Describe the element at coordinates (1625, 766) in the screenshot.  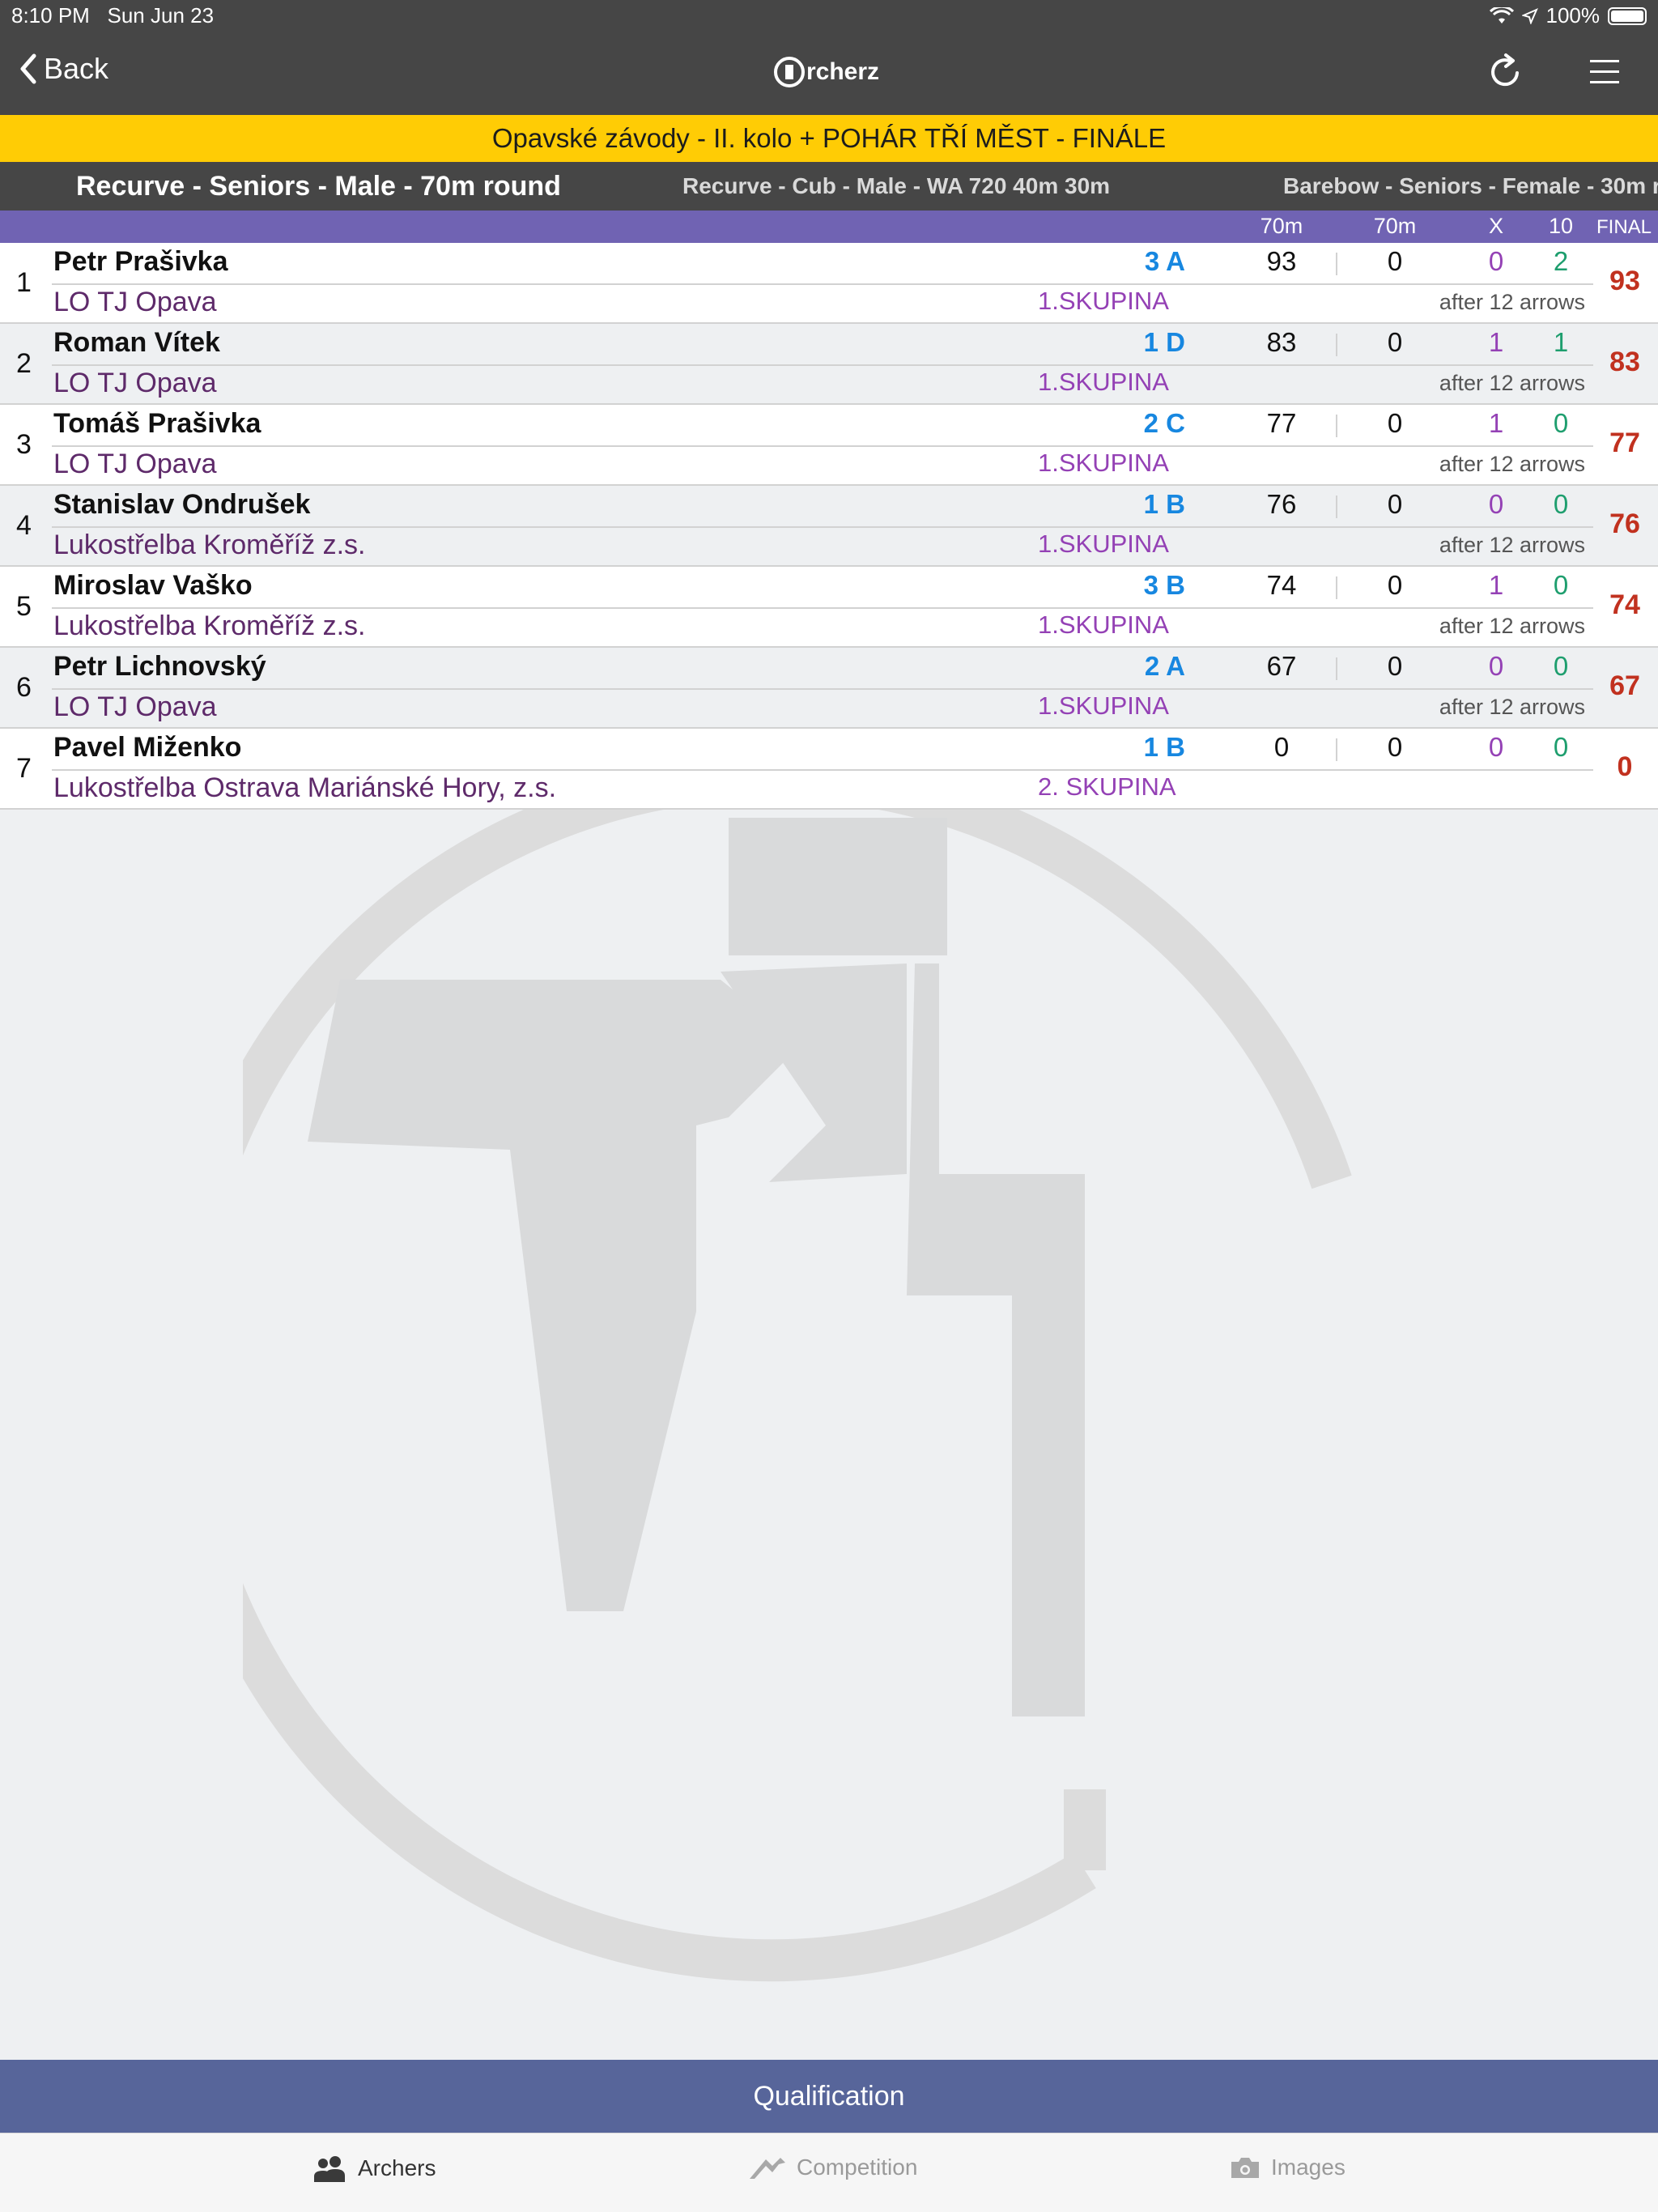
I see `final-score: 0` at that location.